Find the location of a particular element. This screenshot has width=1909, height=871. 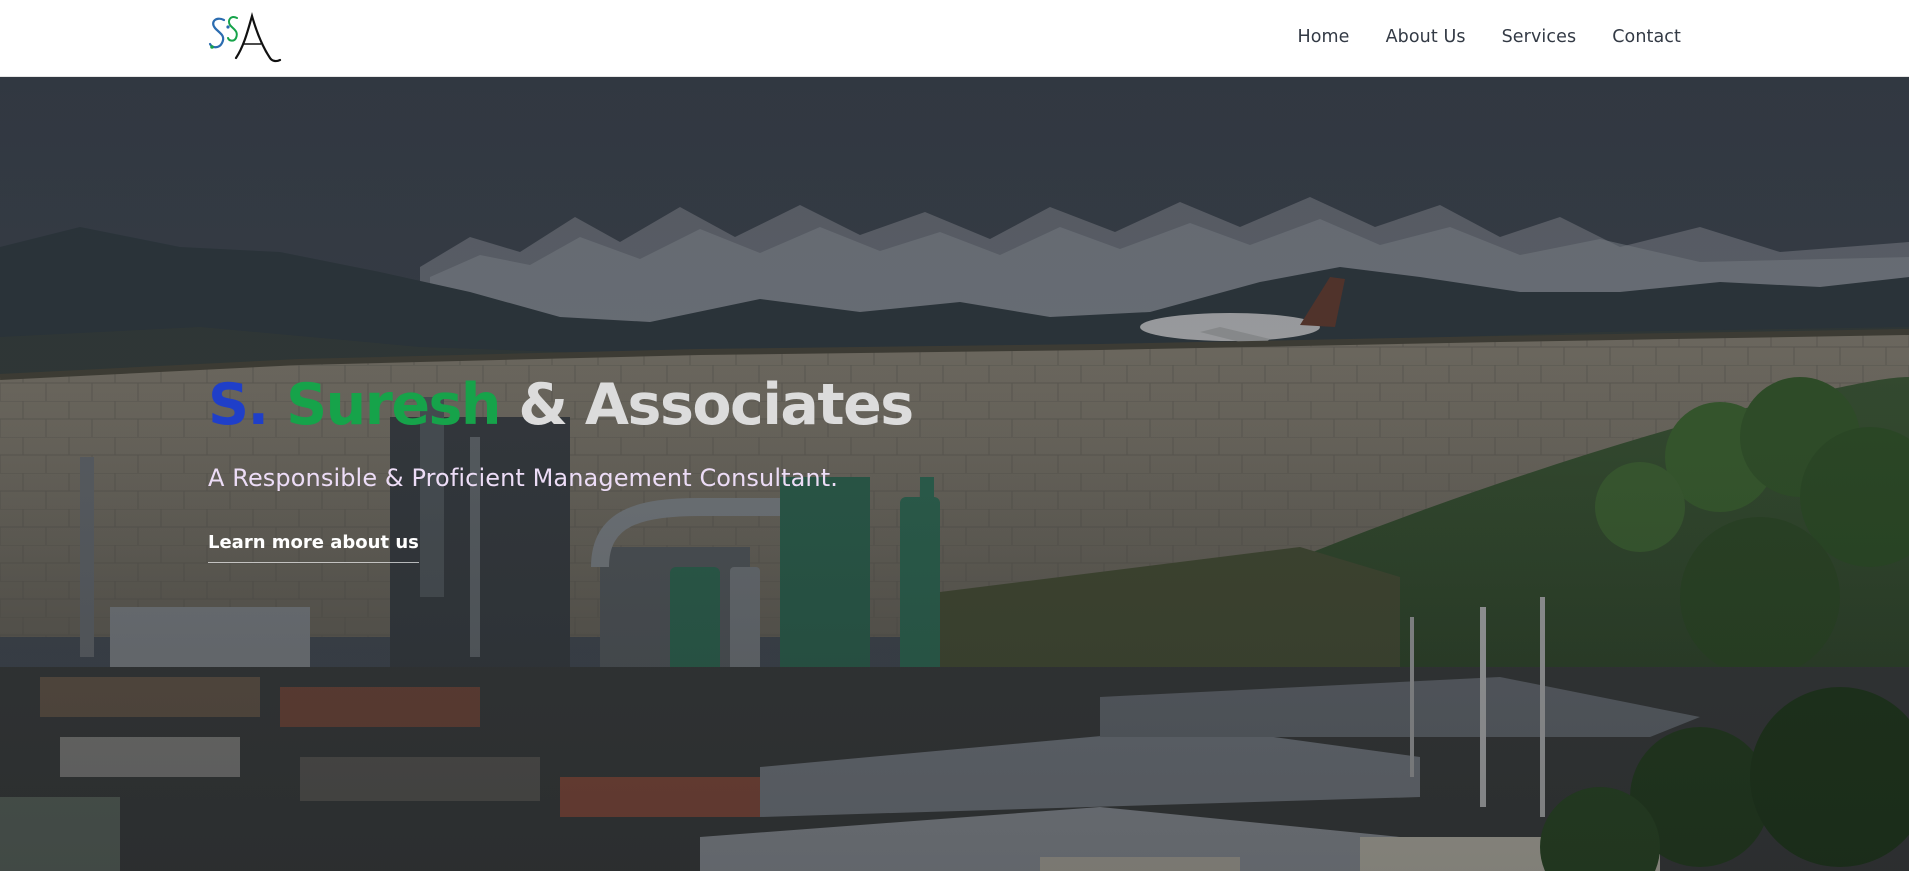

nav-contact-link: Contact is located at coordinates (1646, 37).